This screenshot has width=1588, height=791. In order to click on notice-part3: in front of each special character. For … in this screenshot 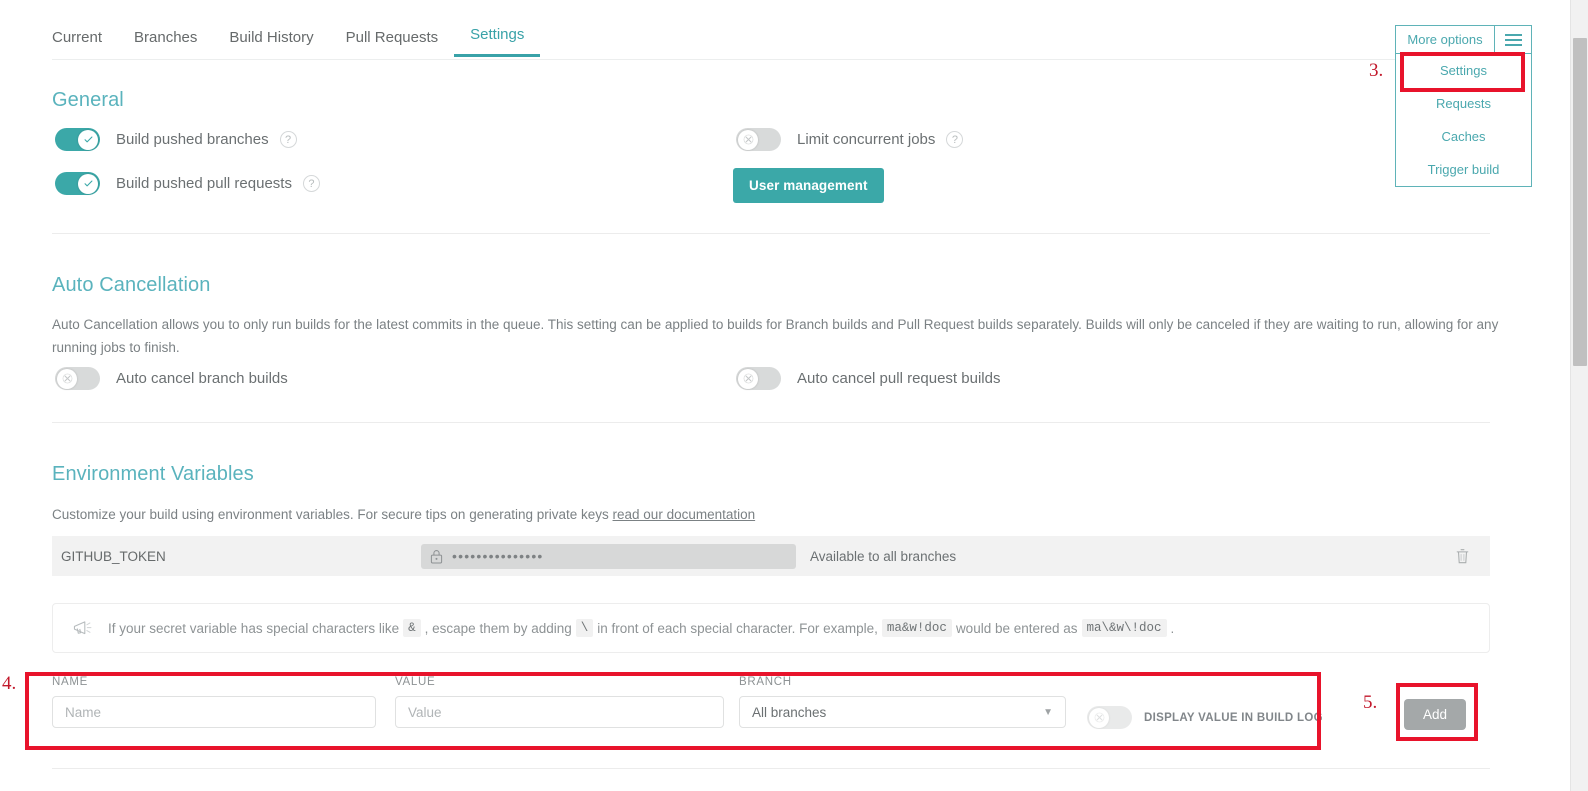, I will do `click(737, 628)`.